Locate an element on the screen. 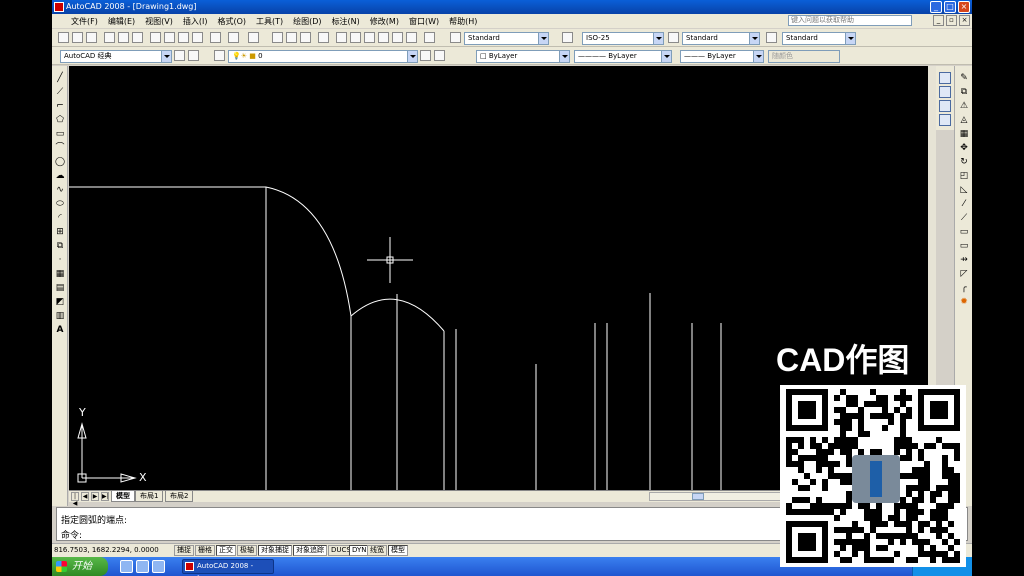  plot-preview-icon is located at coordinates (123, 37).